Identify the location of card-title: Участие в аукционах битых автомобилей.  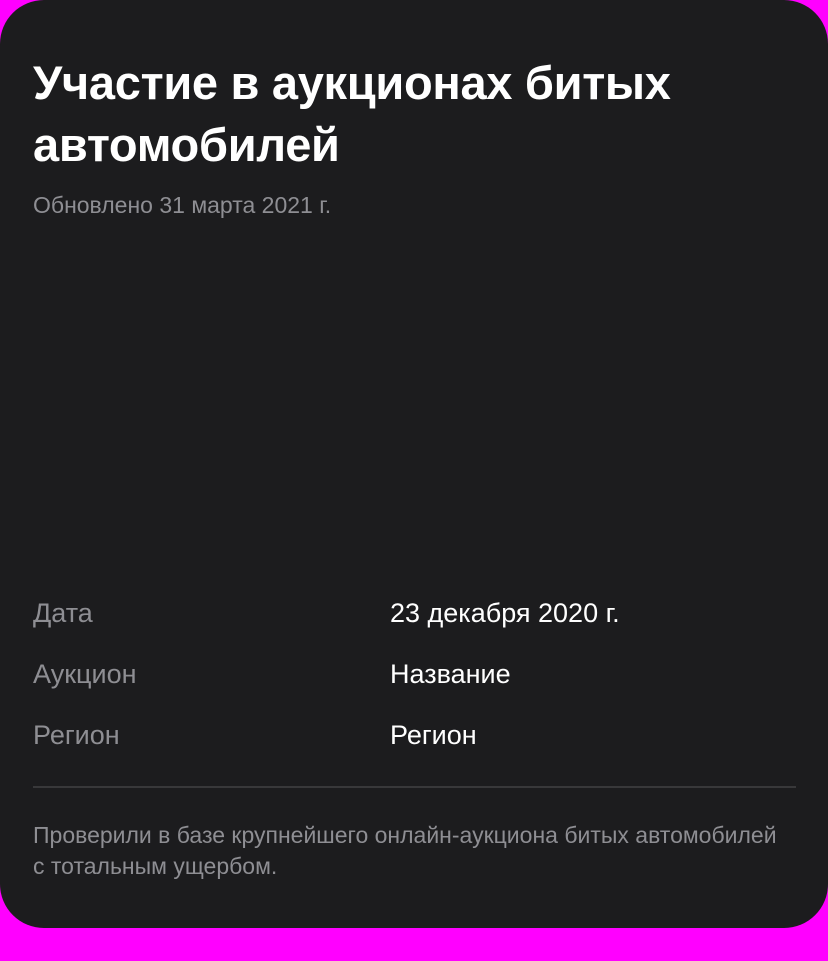
(352, 113).